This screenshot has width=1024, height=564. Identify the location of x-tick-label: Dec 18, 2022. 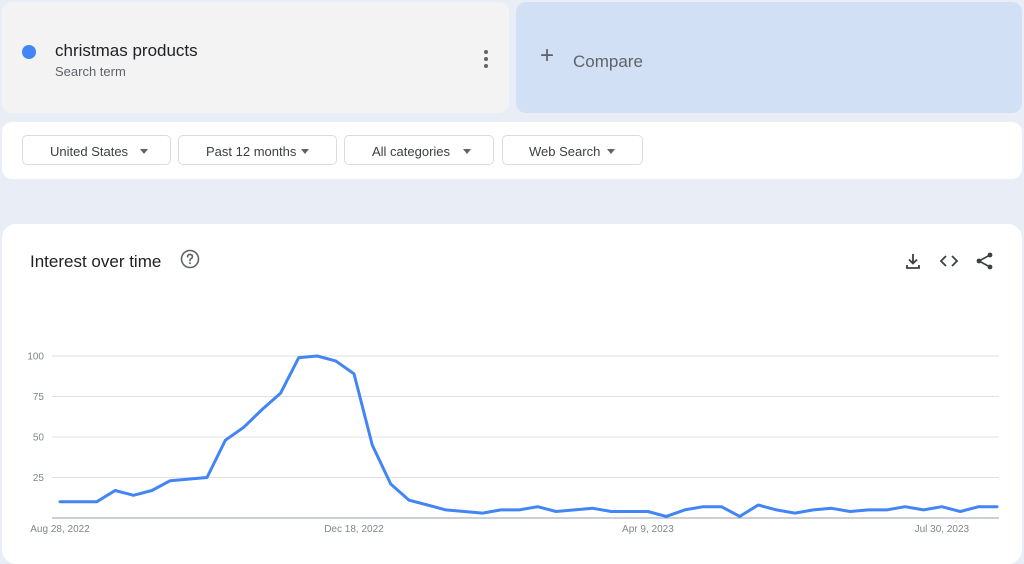
(354, 529).